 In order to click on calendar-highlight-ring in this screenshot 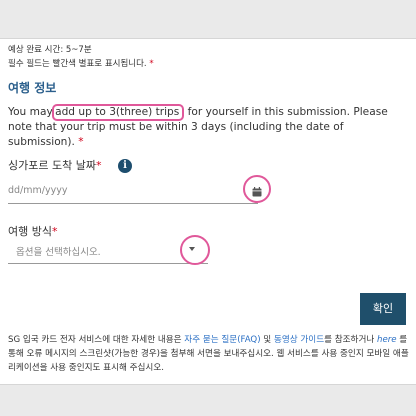, I will do `click(257, 189)`.